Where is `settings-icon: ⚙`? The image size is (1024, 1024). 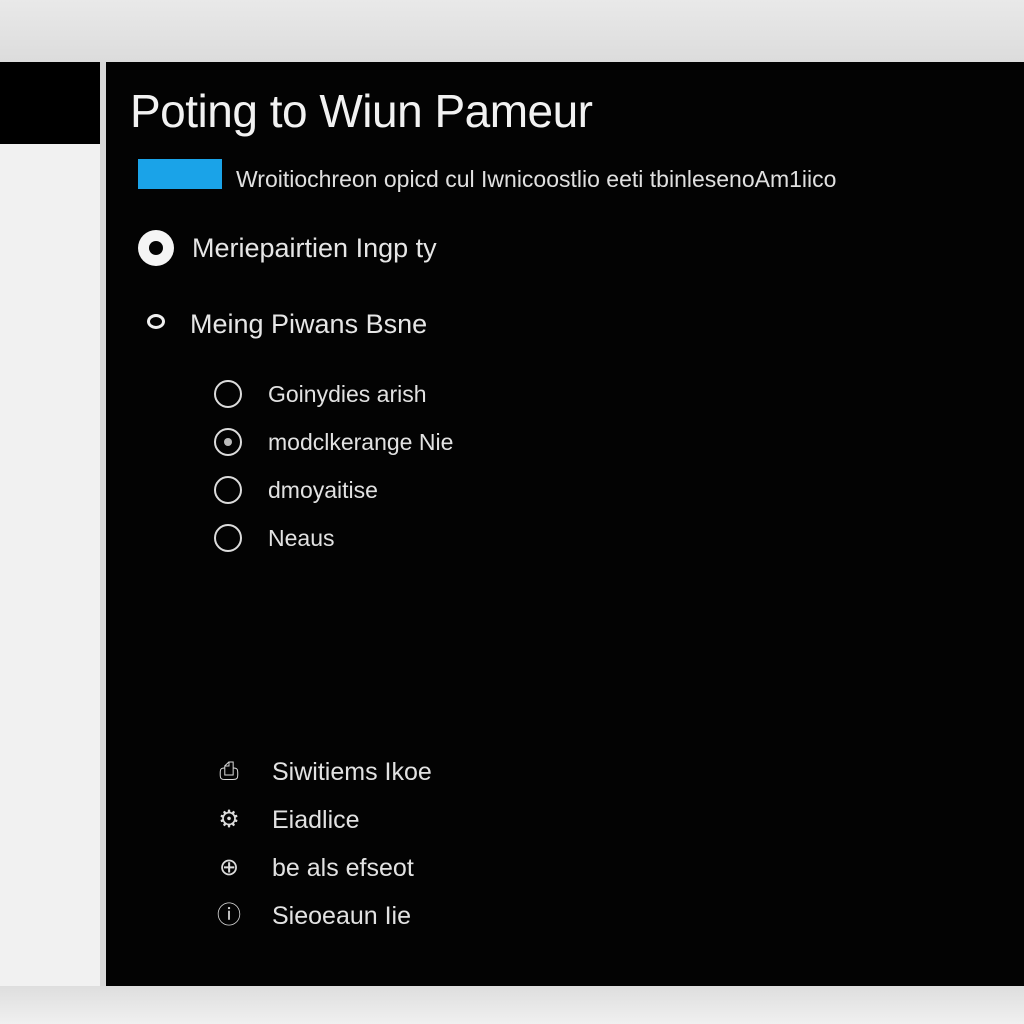
settings-icon: ⚙ is located at coordinates (229, 819).